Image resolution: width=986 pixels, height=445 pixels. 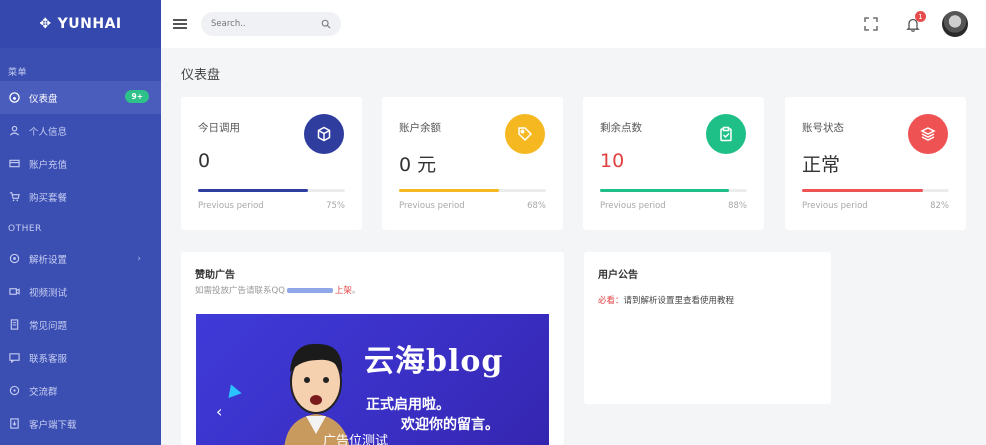 I want to click on sidebar-item-dashboard: 仪表盘 9+, so click(x=80, y=97).